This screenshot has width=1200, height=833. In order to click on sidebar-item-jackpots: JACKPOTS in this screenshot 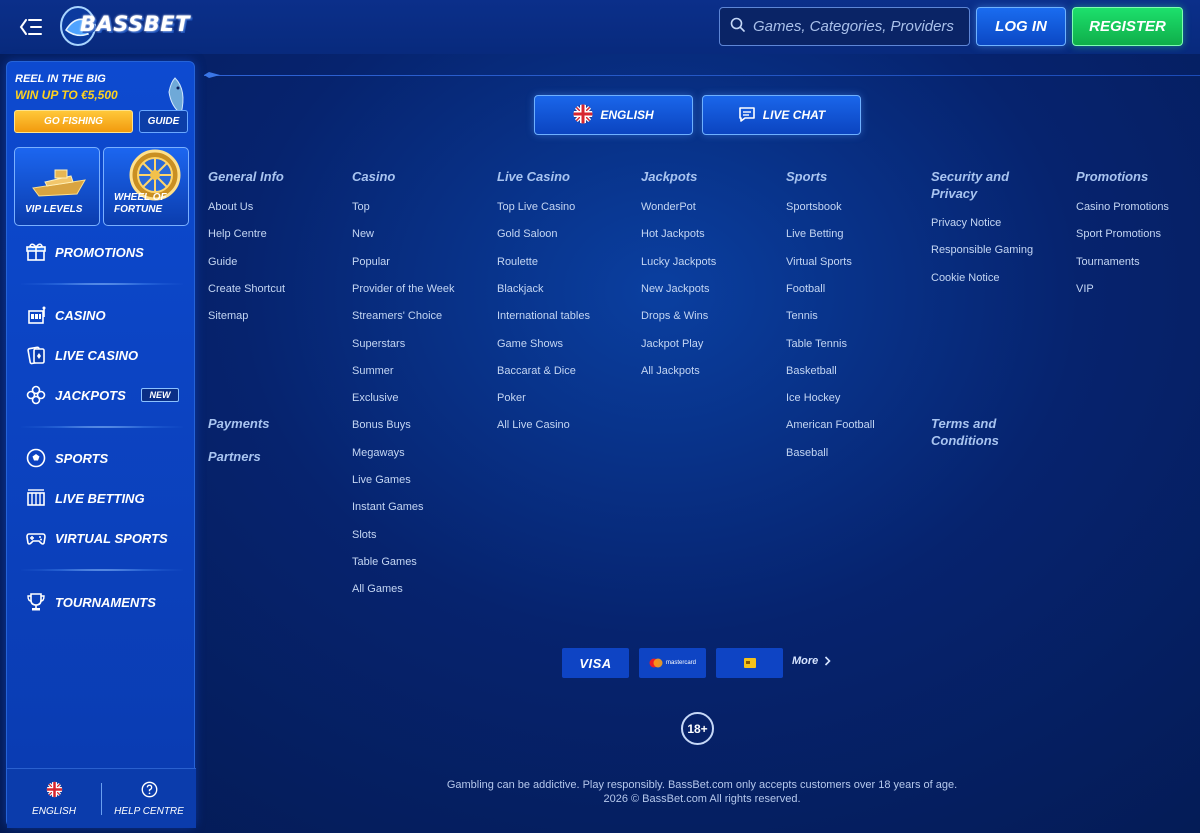, I will do `click(75, 395)`.